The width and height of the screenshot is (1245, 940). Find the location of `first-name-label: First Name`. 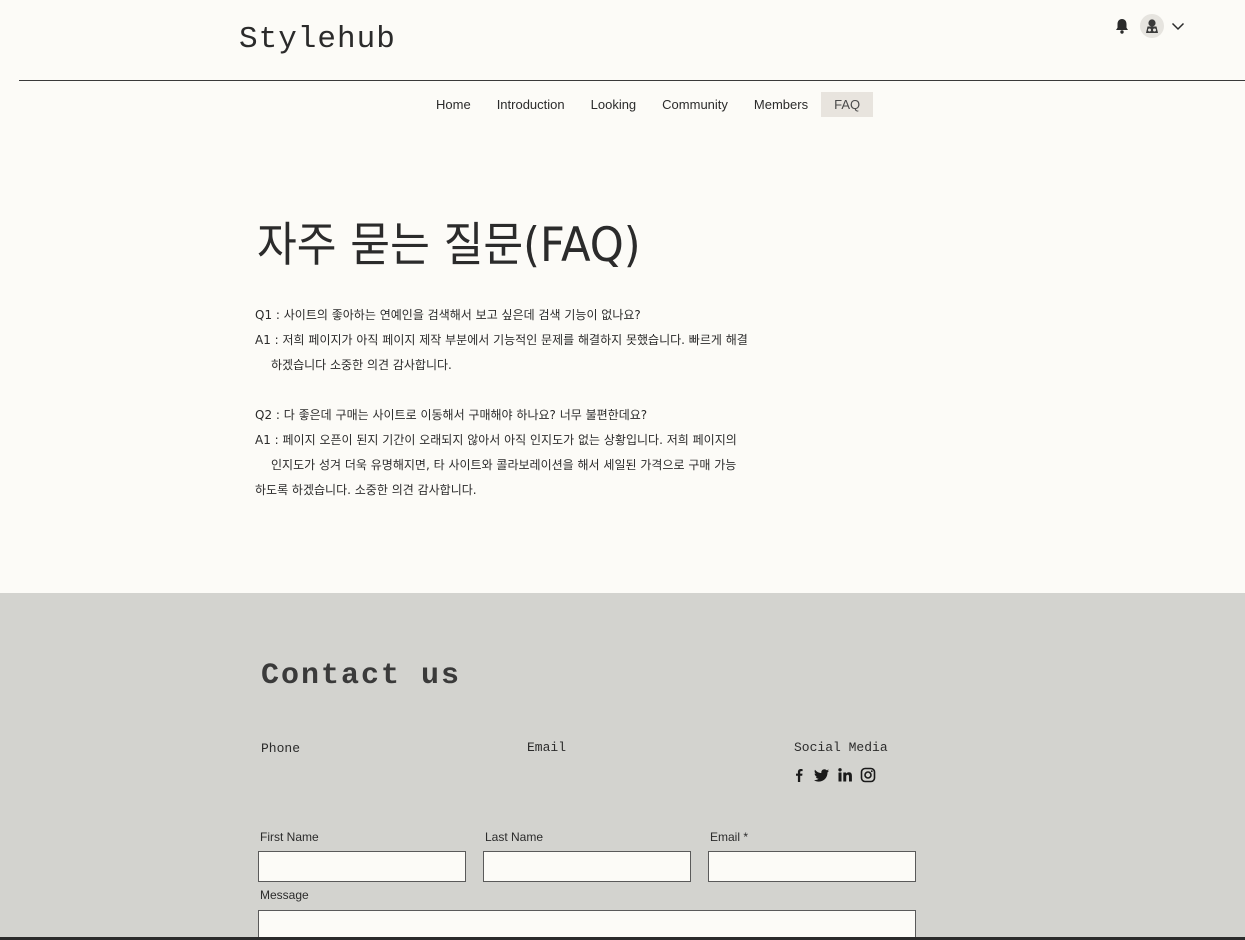

first-name-label: First Name is located at coordinates (289, 837).